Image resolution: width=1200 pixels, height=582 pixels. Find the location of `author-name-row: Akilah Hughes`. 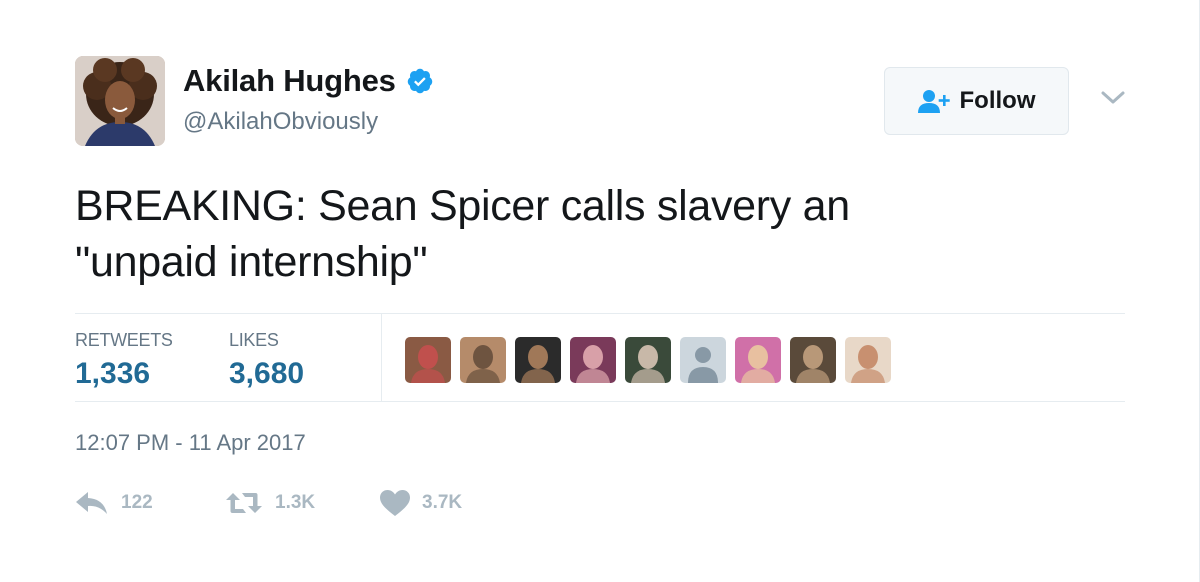

author-name-row: Akilah Hughes is located at coordinates (308, 81).